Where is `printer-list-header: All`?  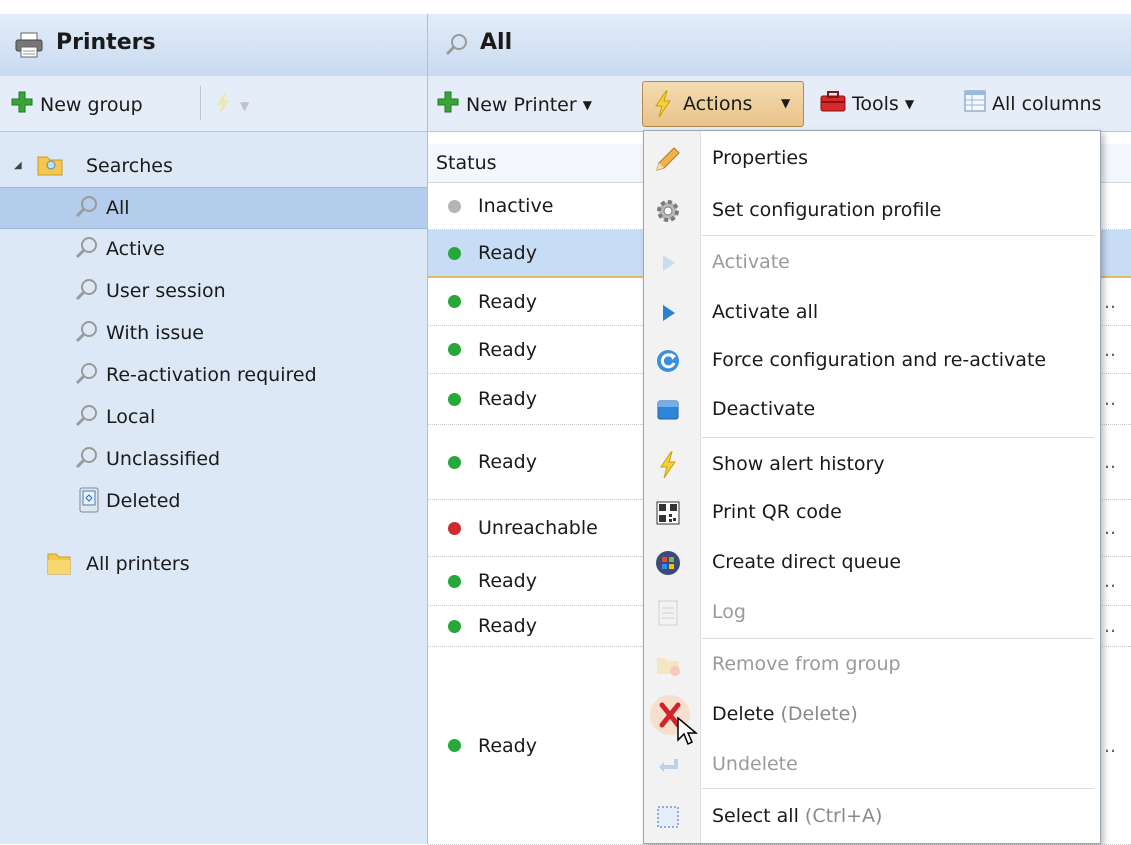
printer-list-header: All is located at coordinates (779, 45).